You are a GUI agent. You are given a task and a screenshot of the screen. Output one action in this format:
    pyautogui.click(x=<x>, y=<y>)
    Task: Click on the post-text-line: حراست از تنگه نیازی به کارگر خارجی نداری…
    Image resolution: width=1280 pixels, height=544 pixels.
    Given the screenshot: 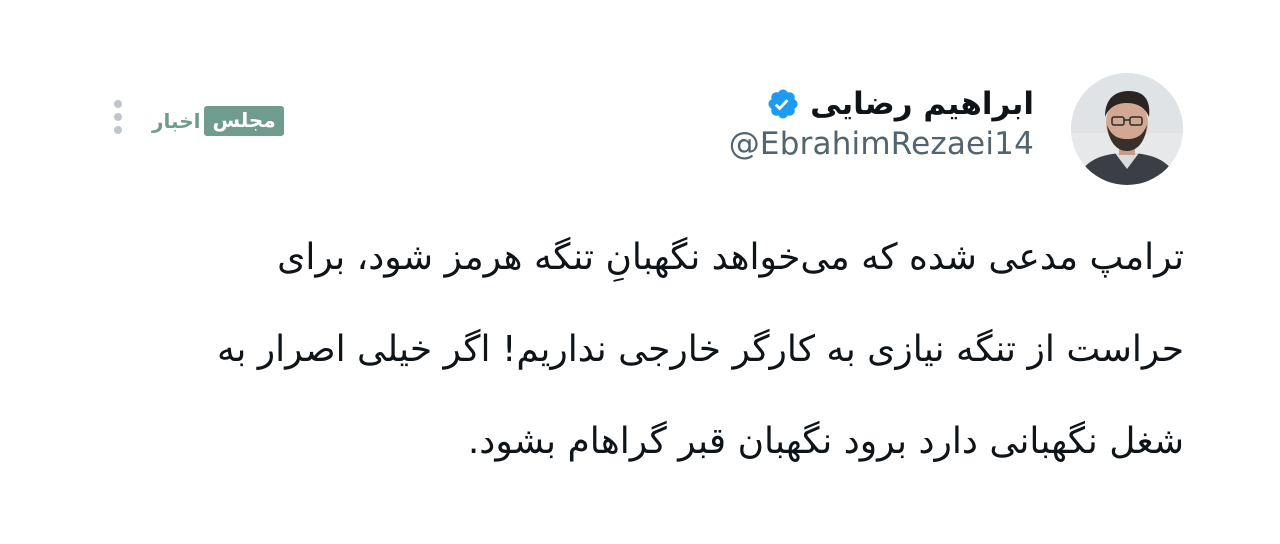 What is the action you would take?
    pyautogui.click(x=700, y=349)
    